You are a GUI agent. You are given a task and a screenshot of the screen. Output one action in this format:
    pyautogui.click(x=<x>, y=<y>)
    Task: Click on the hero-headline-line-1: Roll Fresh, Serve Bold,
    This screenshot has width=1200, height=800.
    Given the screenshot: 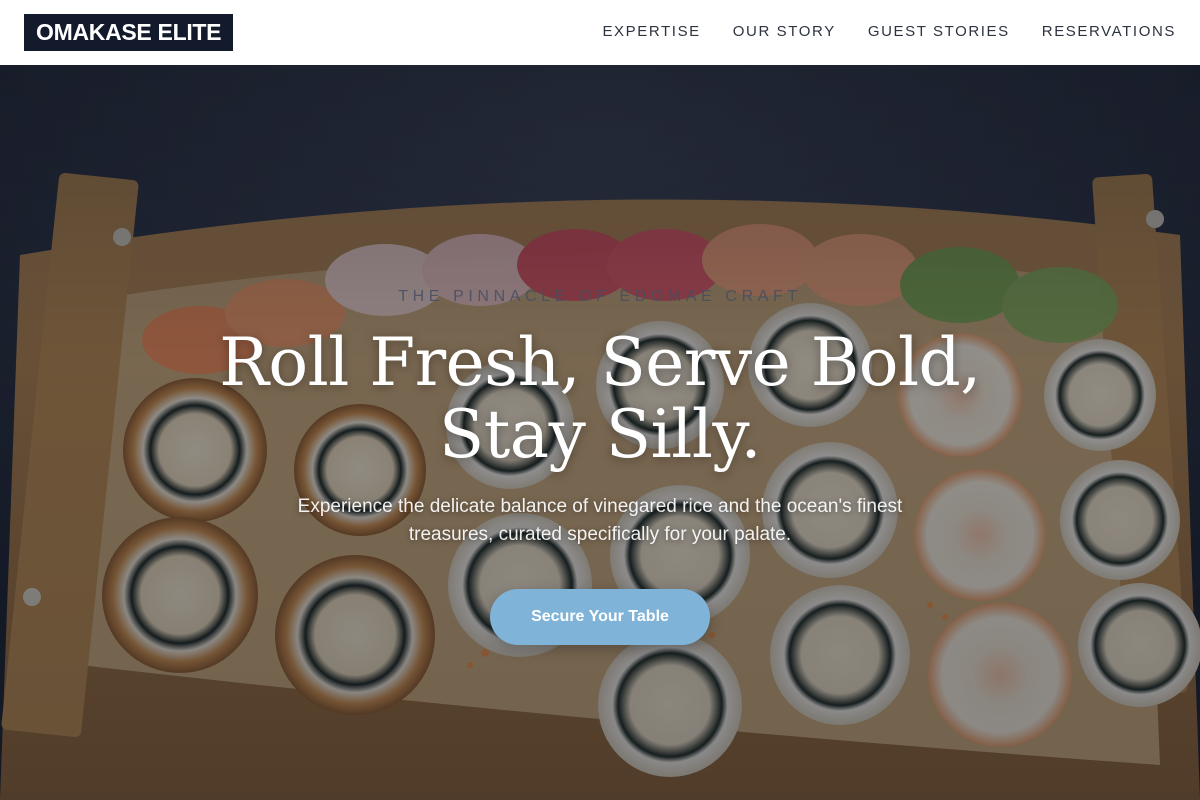 What is the action you would take?
    pyautogui.click(x=600, y=362)
    